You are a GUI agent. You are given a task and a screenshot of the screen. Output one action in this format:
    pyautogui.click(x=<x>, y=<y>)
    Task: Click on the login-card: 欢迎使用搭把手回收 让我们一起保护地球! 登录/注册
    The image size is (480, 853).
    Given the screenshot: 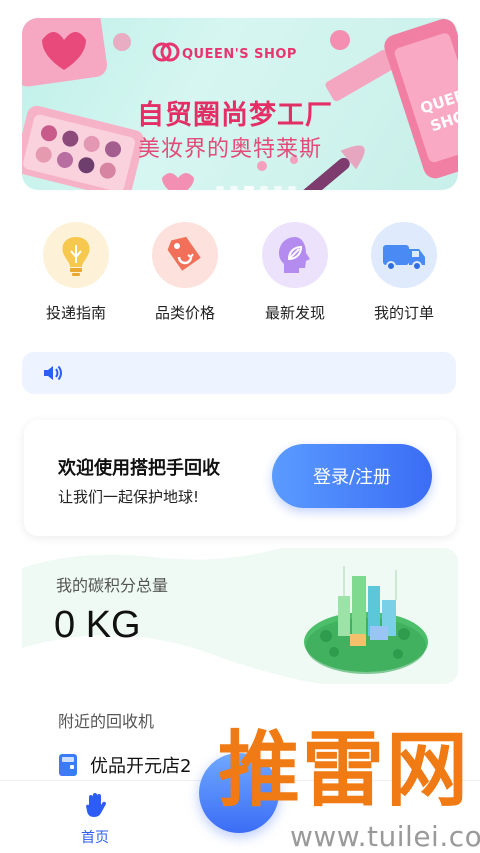 What is the action you would take?
    pyautogui.click(x=240, y=478)
    